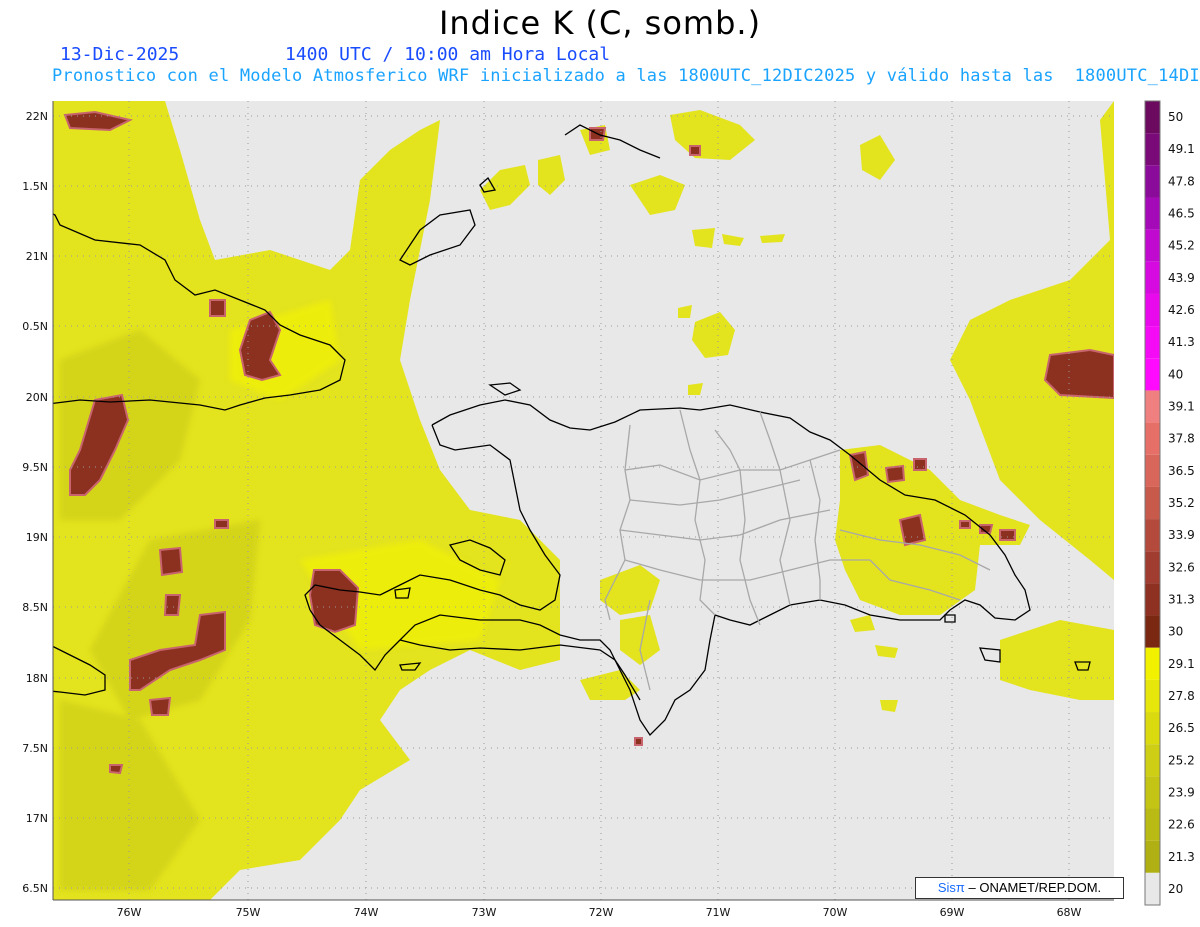 Image resolution: width=1200 pixels, height=927 pixels. Describe the element at coordinates (35, 748) in the screenshot. I see `y-tick-label: 7.5N` at that location.